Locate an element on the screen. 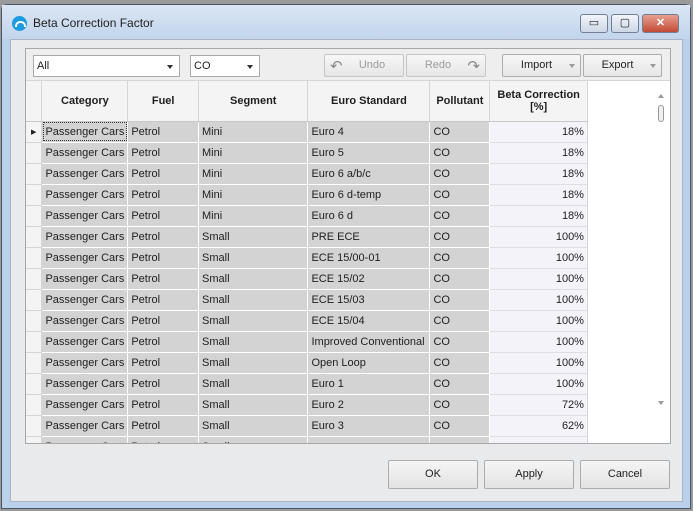  table-row: Passenger Cars Petrol Mini Euro 5 CO 18% is located at coordinates (339, 153).